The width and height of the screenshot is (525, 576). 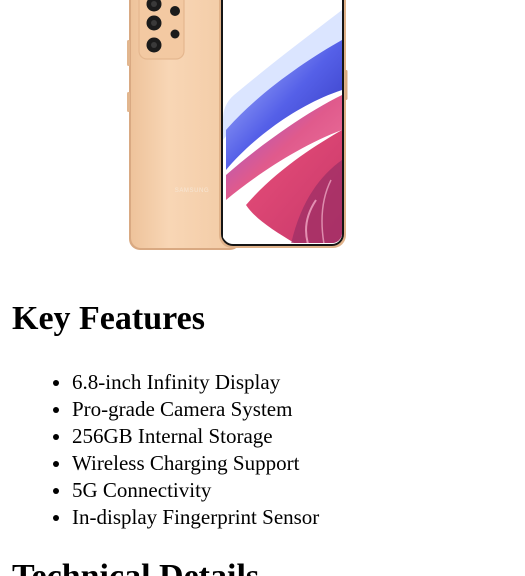 What do you see at coordinates (108, 318) in the screenshot?
I see `key-features-title: Key Features` at bounding box center [108, 318].